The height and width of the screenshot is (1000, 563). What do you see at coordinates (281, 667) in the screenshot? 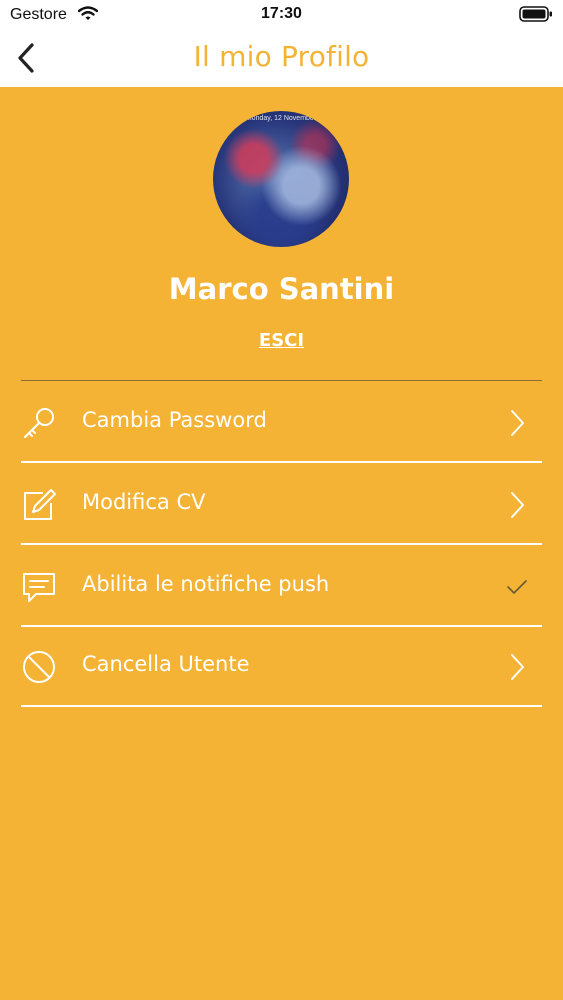
I see `menu-item-delete-user: Cancella Utente` at bounding box center [281, 667].